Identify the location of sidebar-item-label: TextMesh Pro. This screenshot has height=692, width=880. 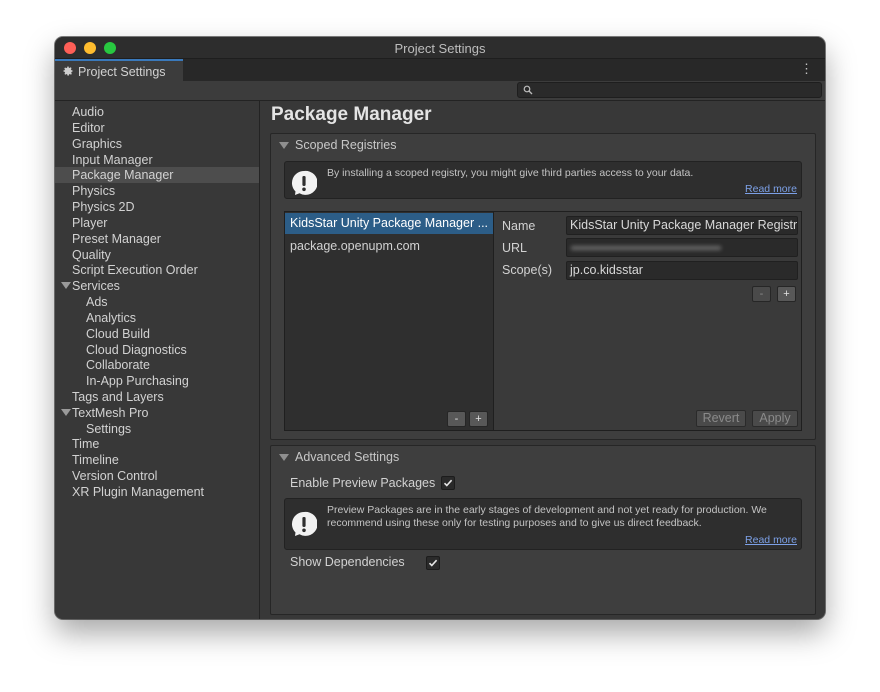
(110, 413).